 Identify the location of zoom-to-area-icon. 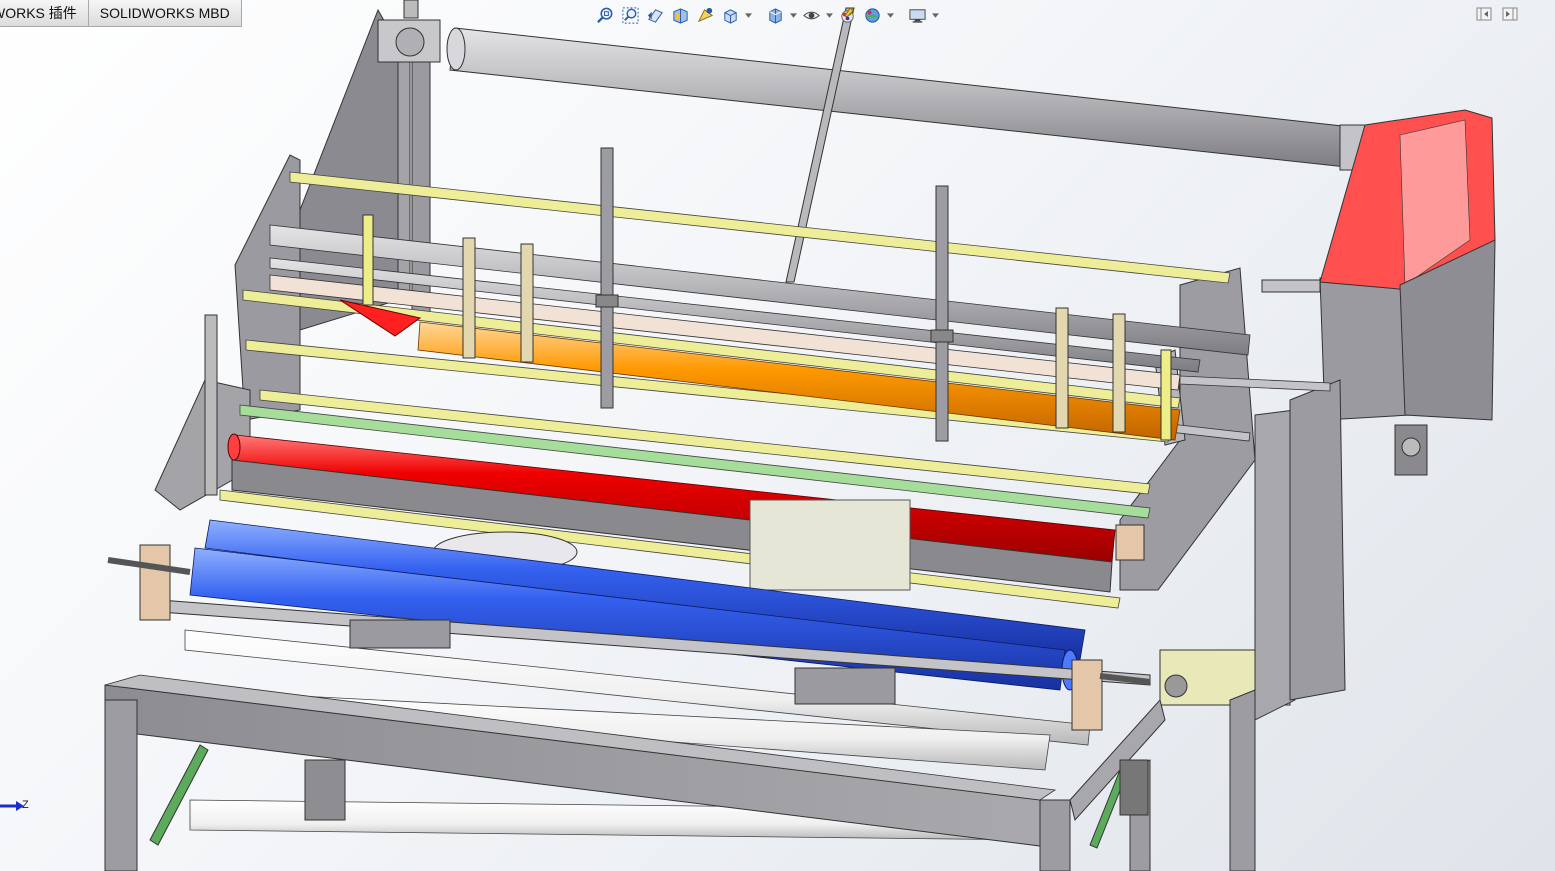
(630, 15).